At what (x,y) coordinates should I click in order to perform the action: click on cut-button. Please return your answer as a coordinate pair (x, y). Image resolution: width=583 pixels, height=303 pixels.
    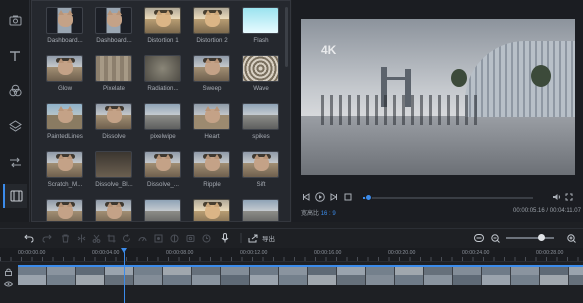
    Looking at the image, I should click on (96, 238).